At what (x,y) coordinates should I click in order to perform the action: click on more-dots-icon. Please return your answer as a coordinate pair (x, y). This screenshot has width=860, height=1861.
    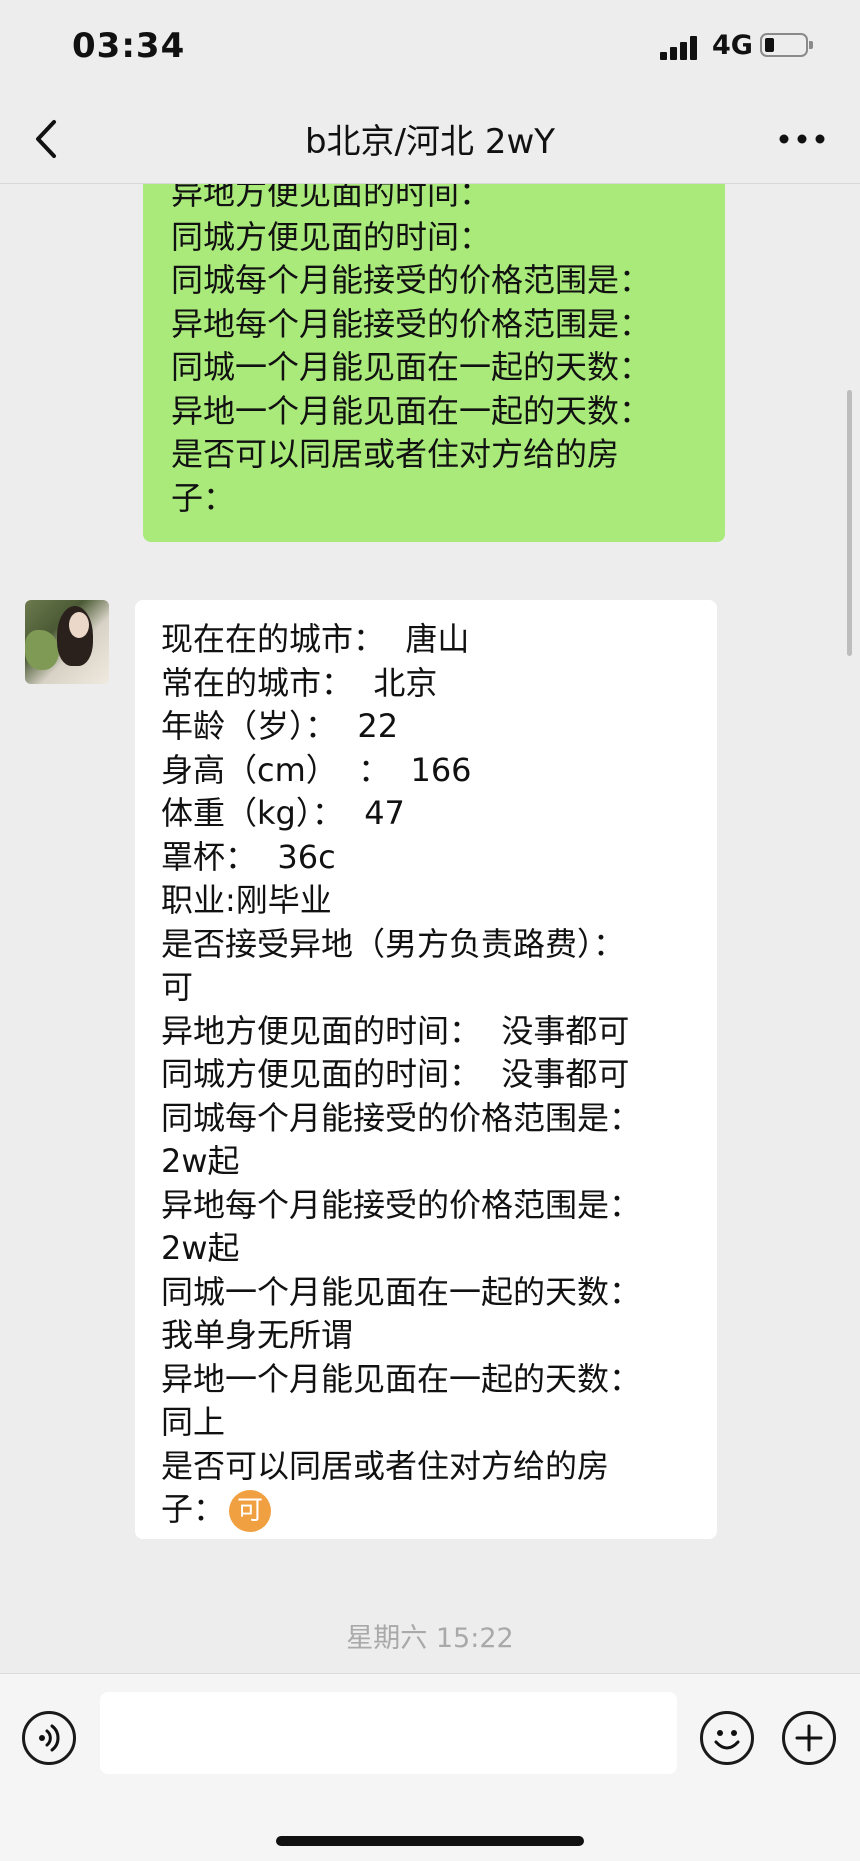
    Looking at the image, I should click on (802, 139).